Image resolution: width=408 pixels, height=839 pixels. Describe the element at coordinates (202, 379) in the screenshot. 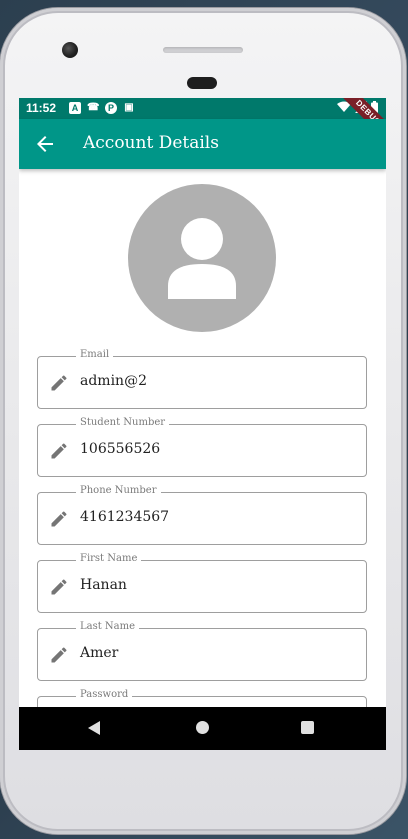

I see `email-field: Email admin@2` at that location.